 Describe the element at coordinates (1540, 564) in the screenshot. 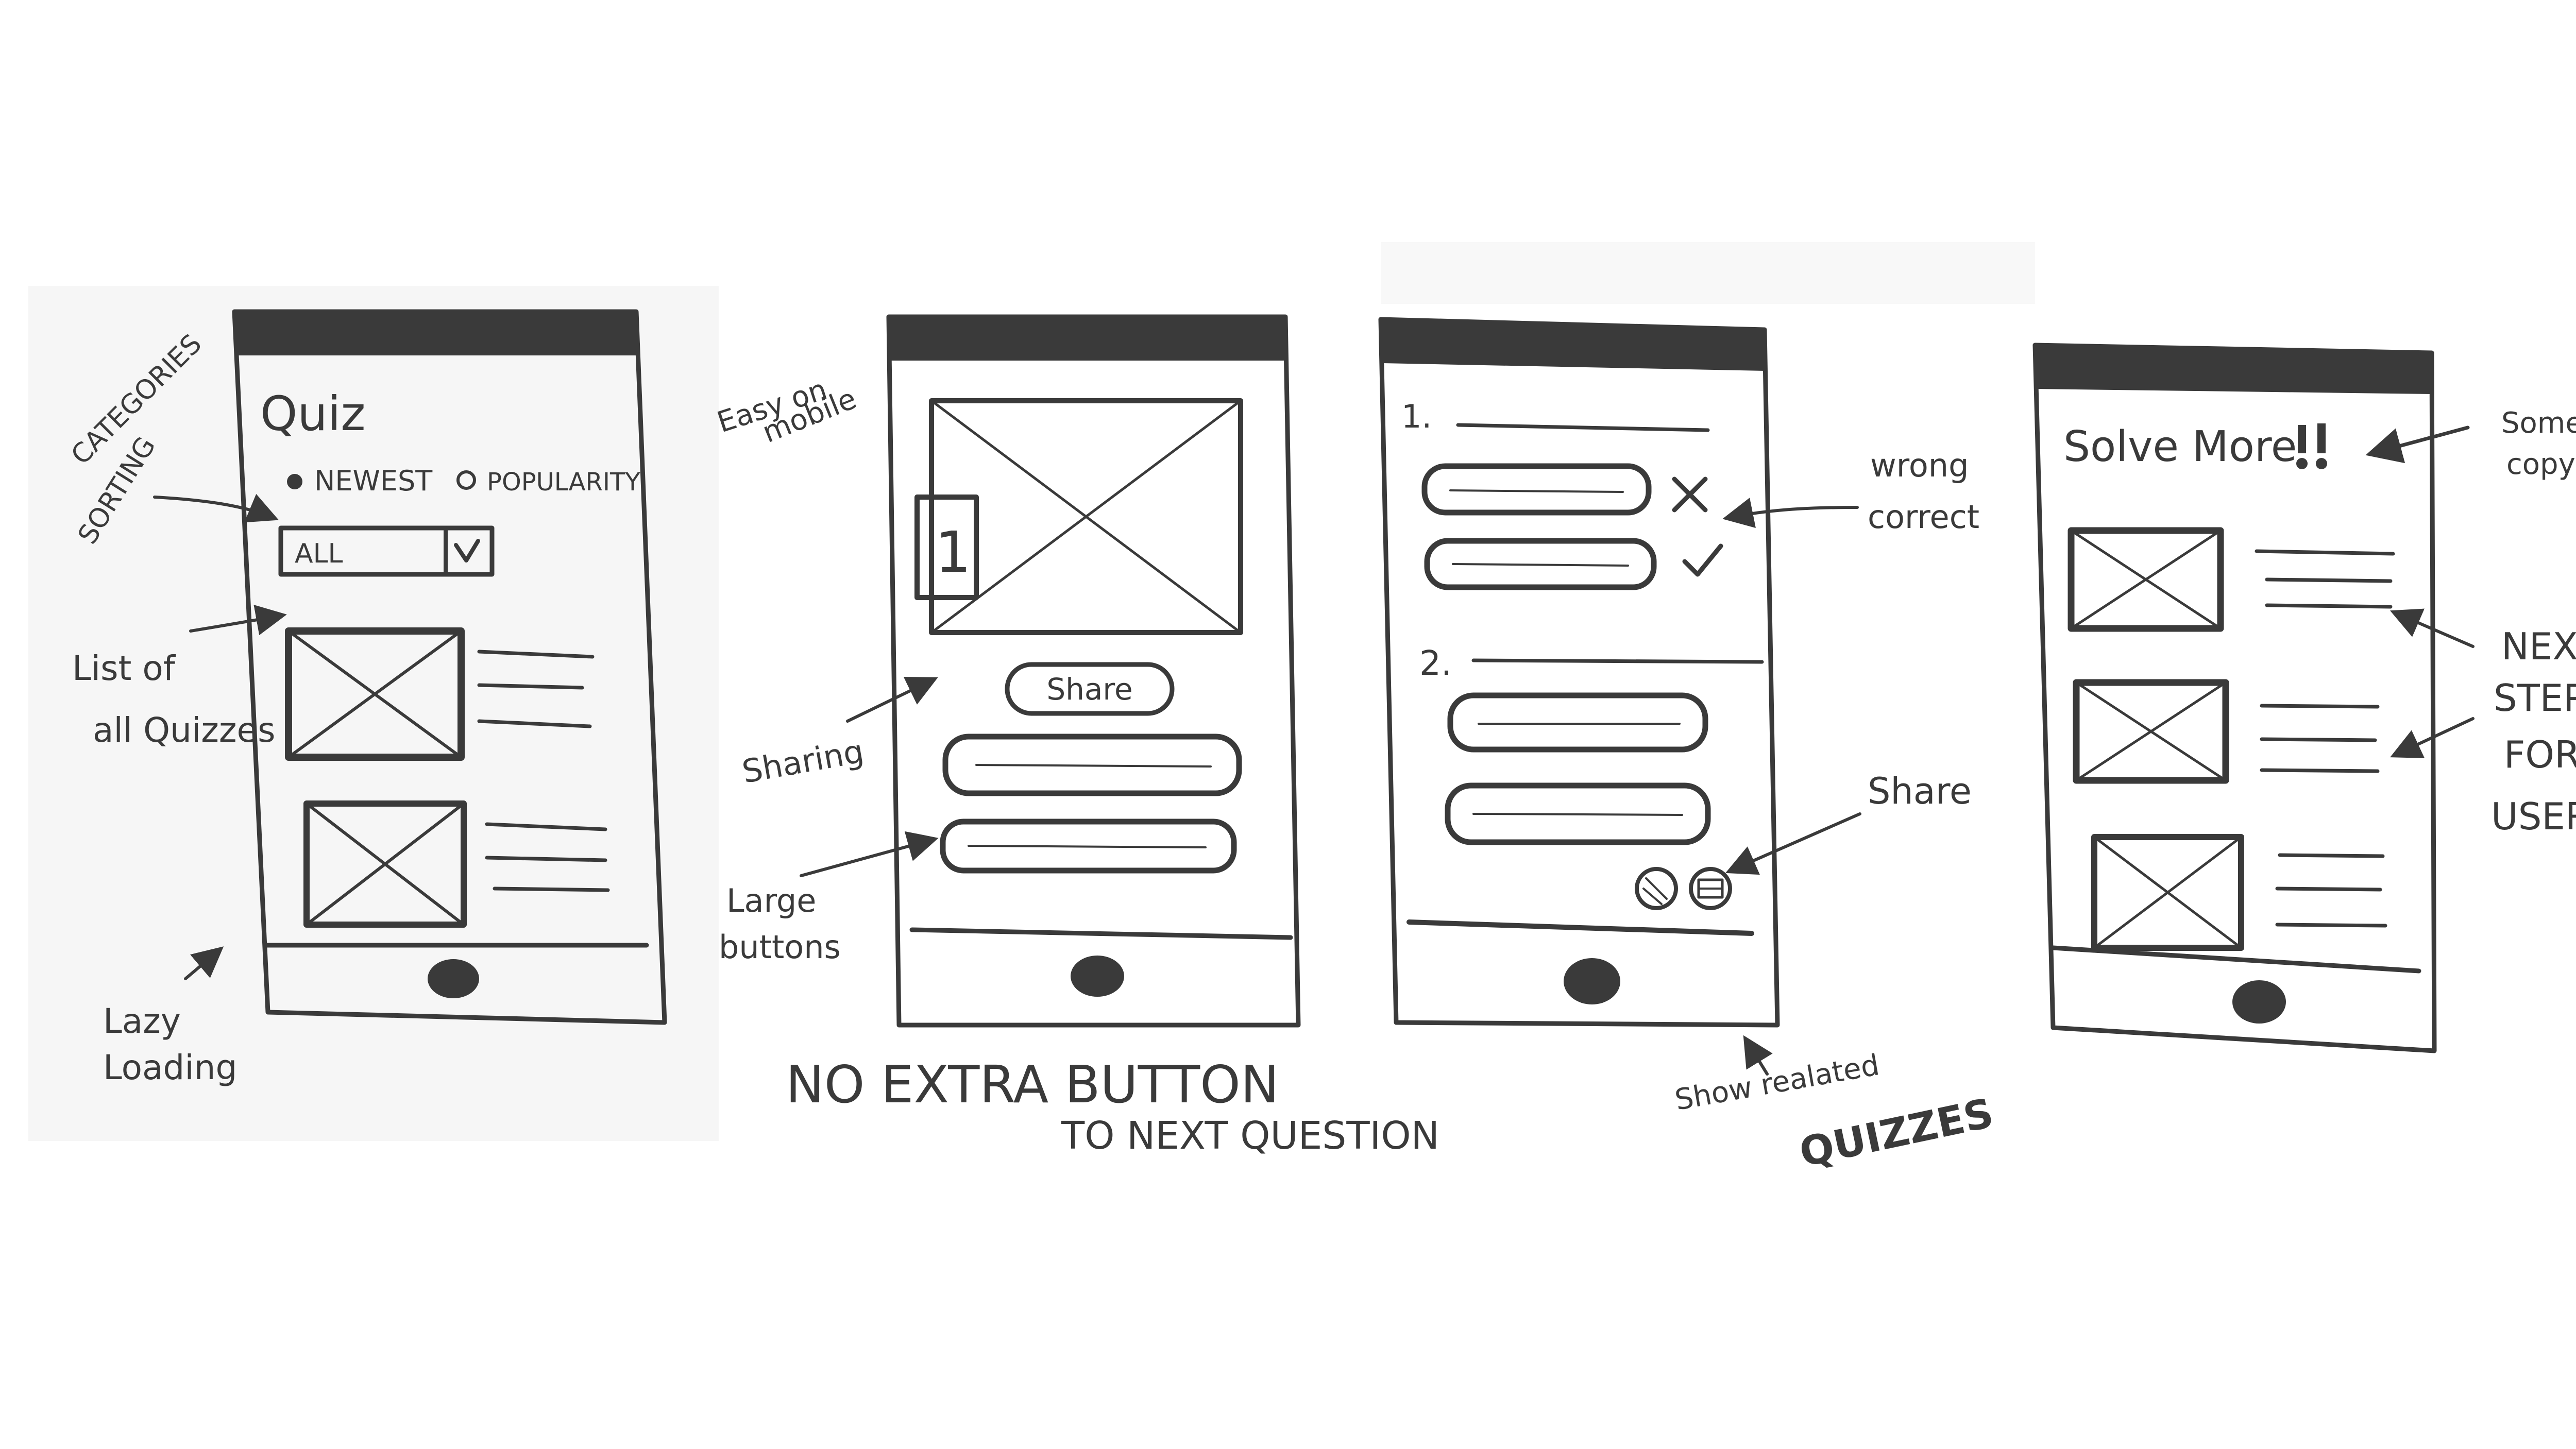

I see `answer-correct` at that location.